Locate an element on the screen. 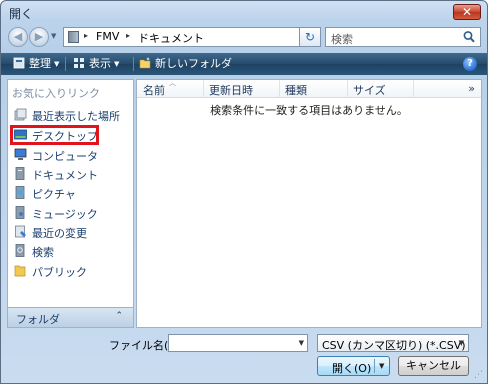 This screenshot has height=384, width=488. searches-icon is located at coordinates (20, 250).